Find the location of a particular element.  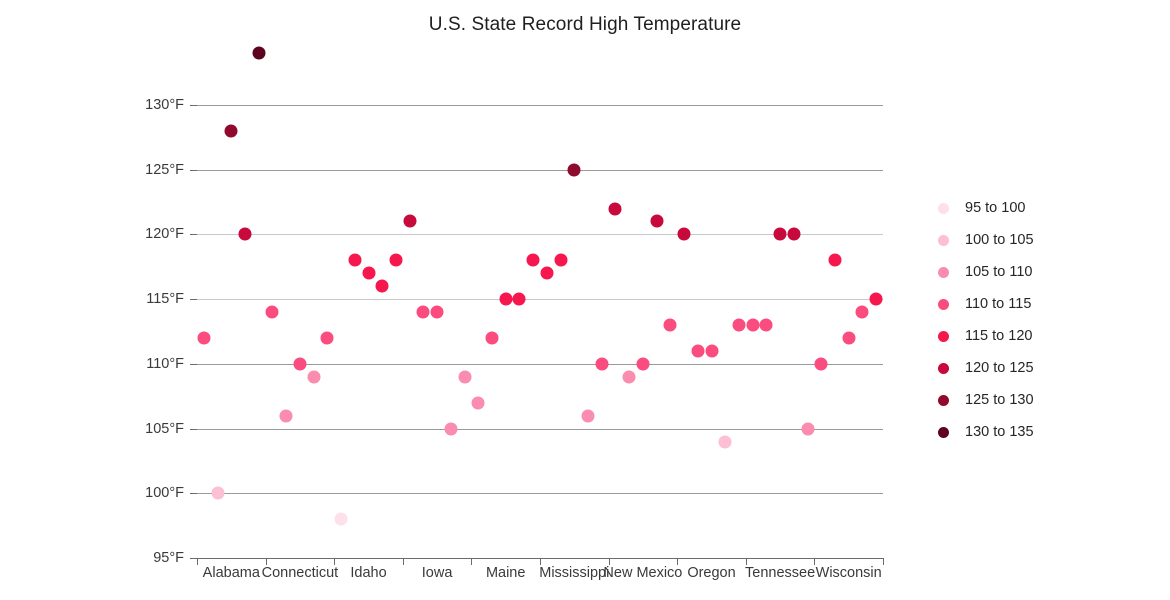

legend-item-label: 100 to 105 is located at coordinates (999, 240).